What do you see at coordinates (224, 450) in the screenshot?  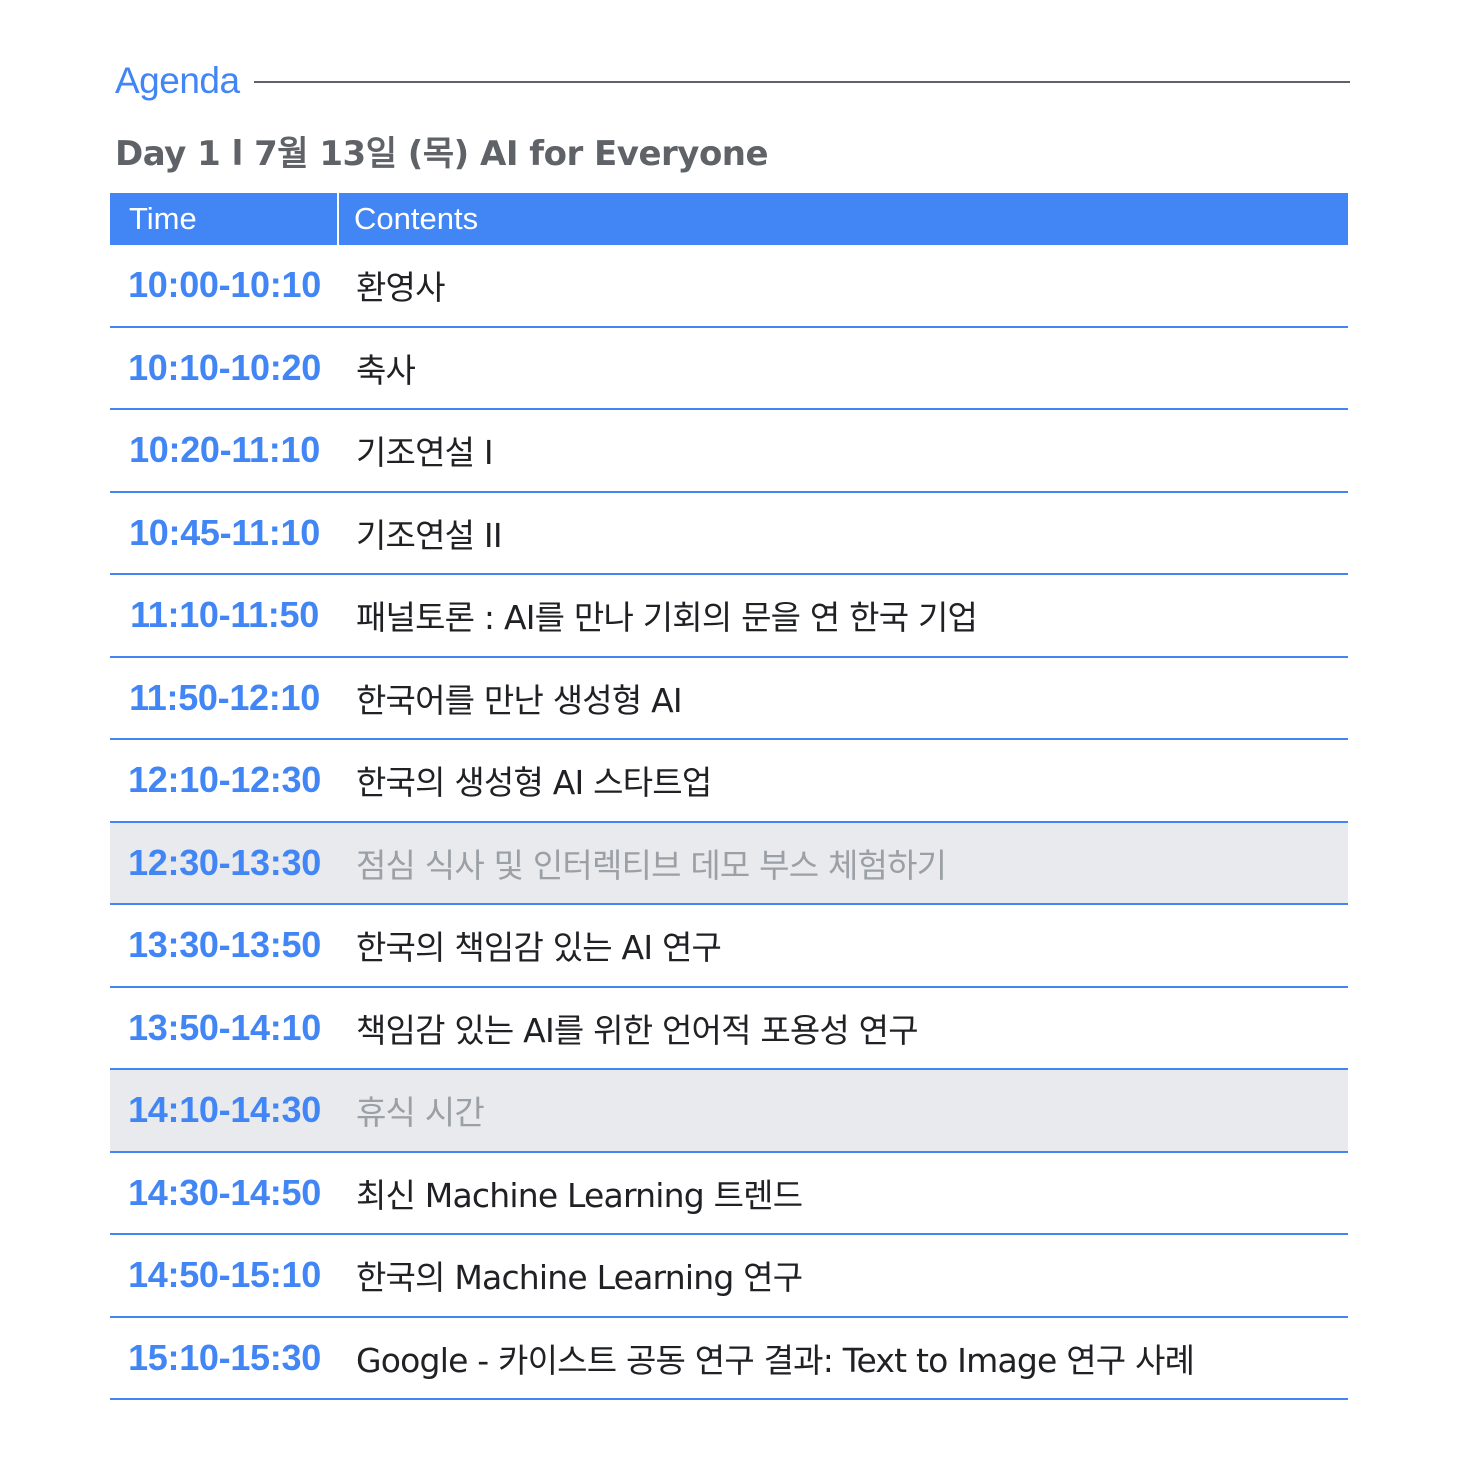 I see `session-time: 10:20-11:10` at bounding box center [224, 450].